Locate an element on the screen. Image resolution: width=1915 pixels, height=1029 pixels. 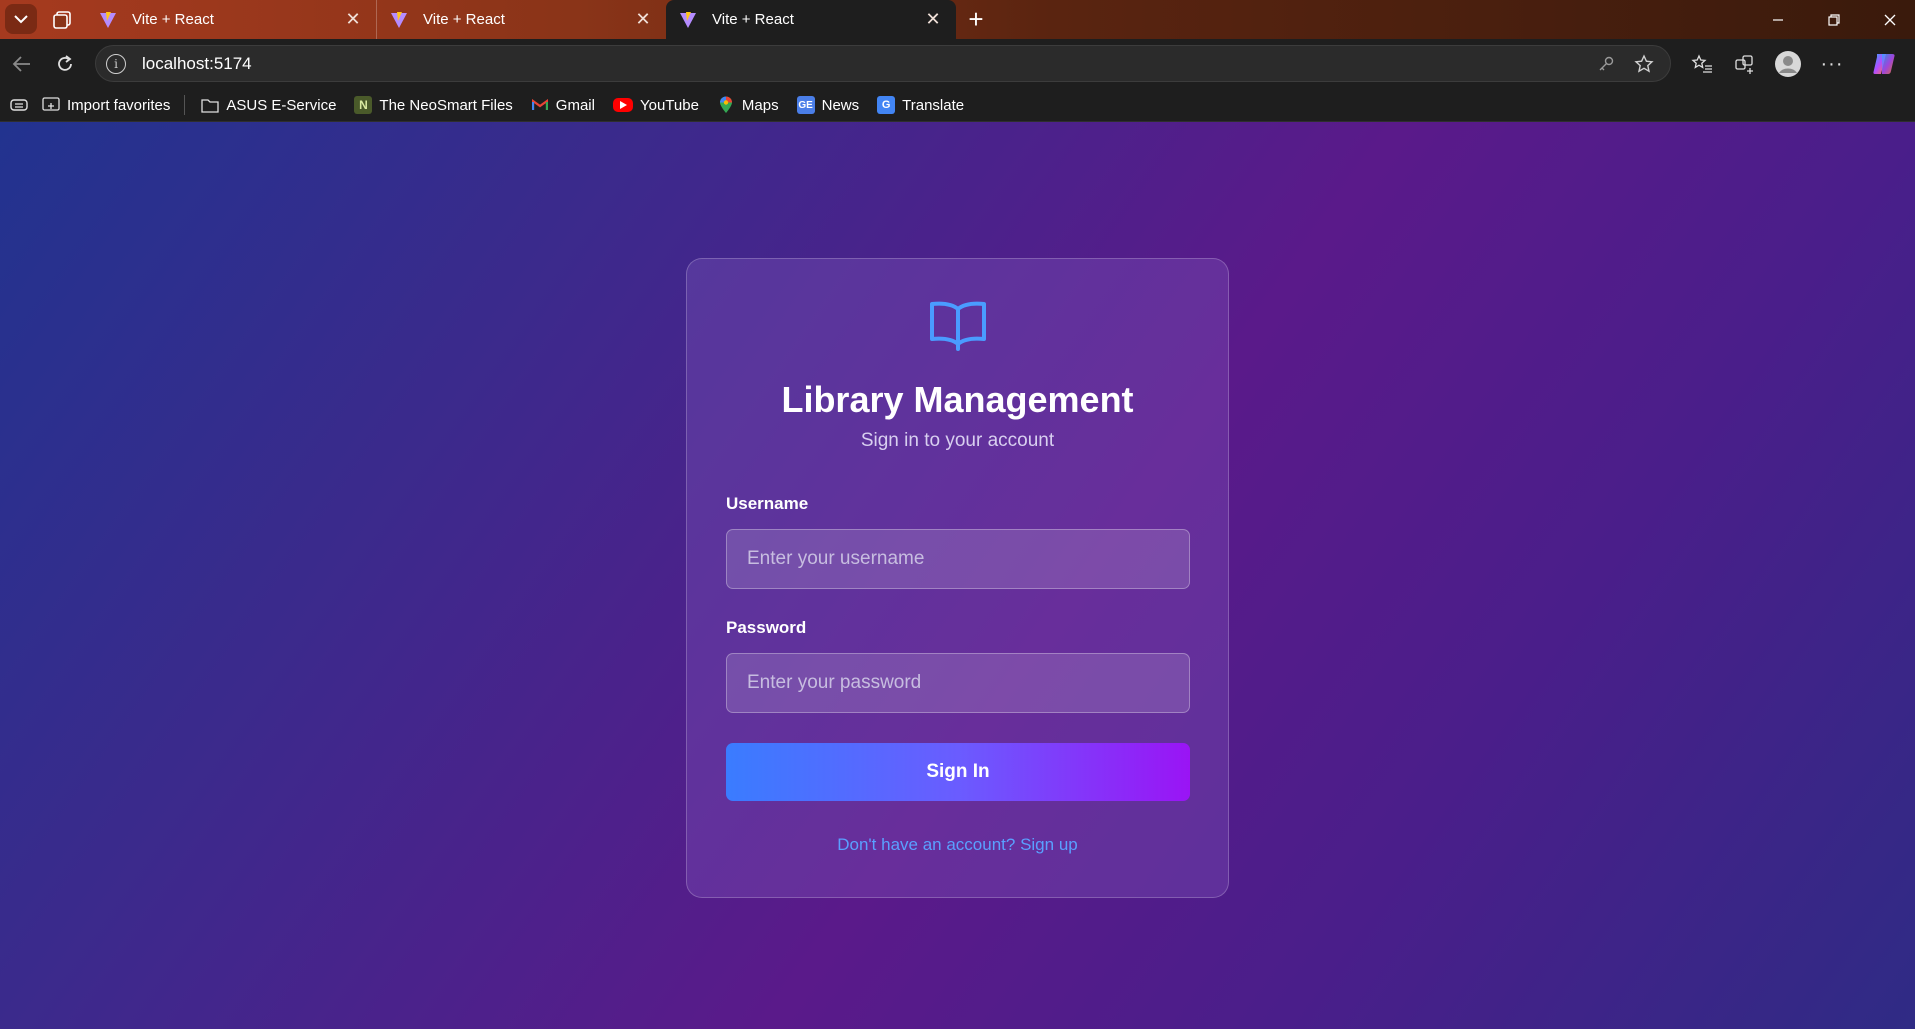
bookmark-folder-asus: ASUS E-Service is located at coordinates (268, 105).